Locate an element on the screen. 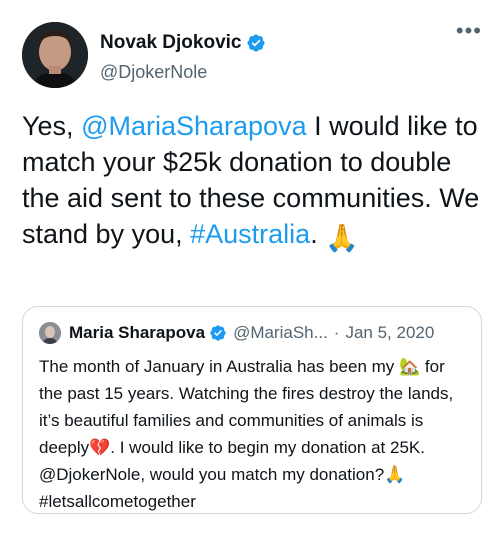 The height and width of the screenshot is (540, 504). quoted-tweet-date: Jan 5, 2020 is located at coordinates (389, 333).